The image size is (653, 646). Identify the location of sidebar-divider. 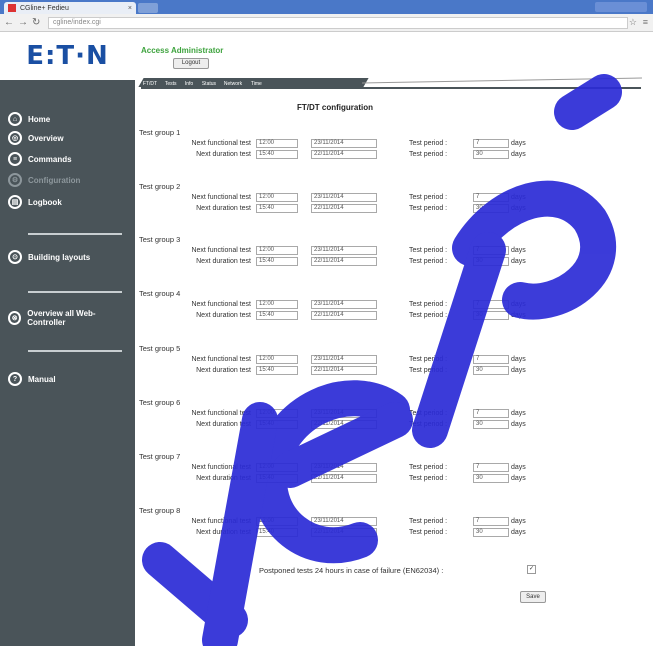
(75, 351).